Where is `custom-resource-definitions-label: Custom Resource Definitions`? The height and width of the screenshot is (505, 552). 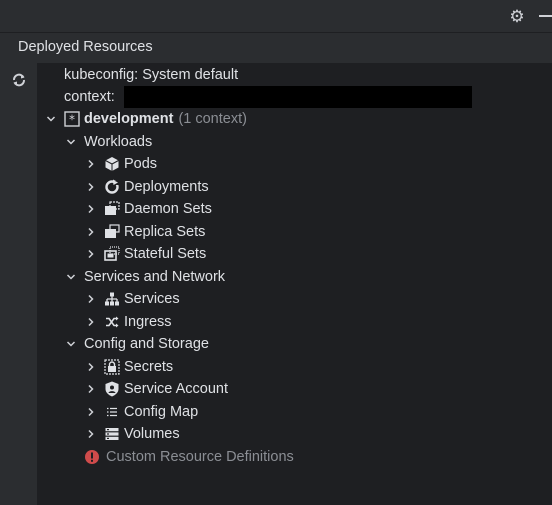 custom-resource-definitions-label: Custom Resource Definitions is located at coordinates (200, 457).